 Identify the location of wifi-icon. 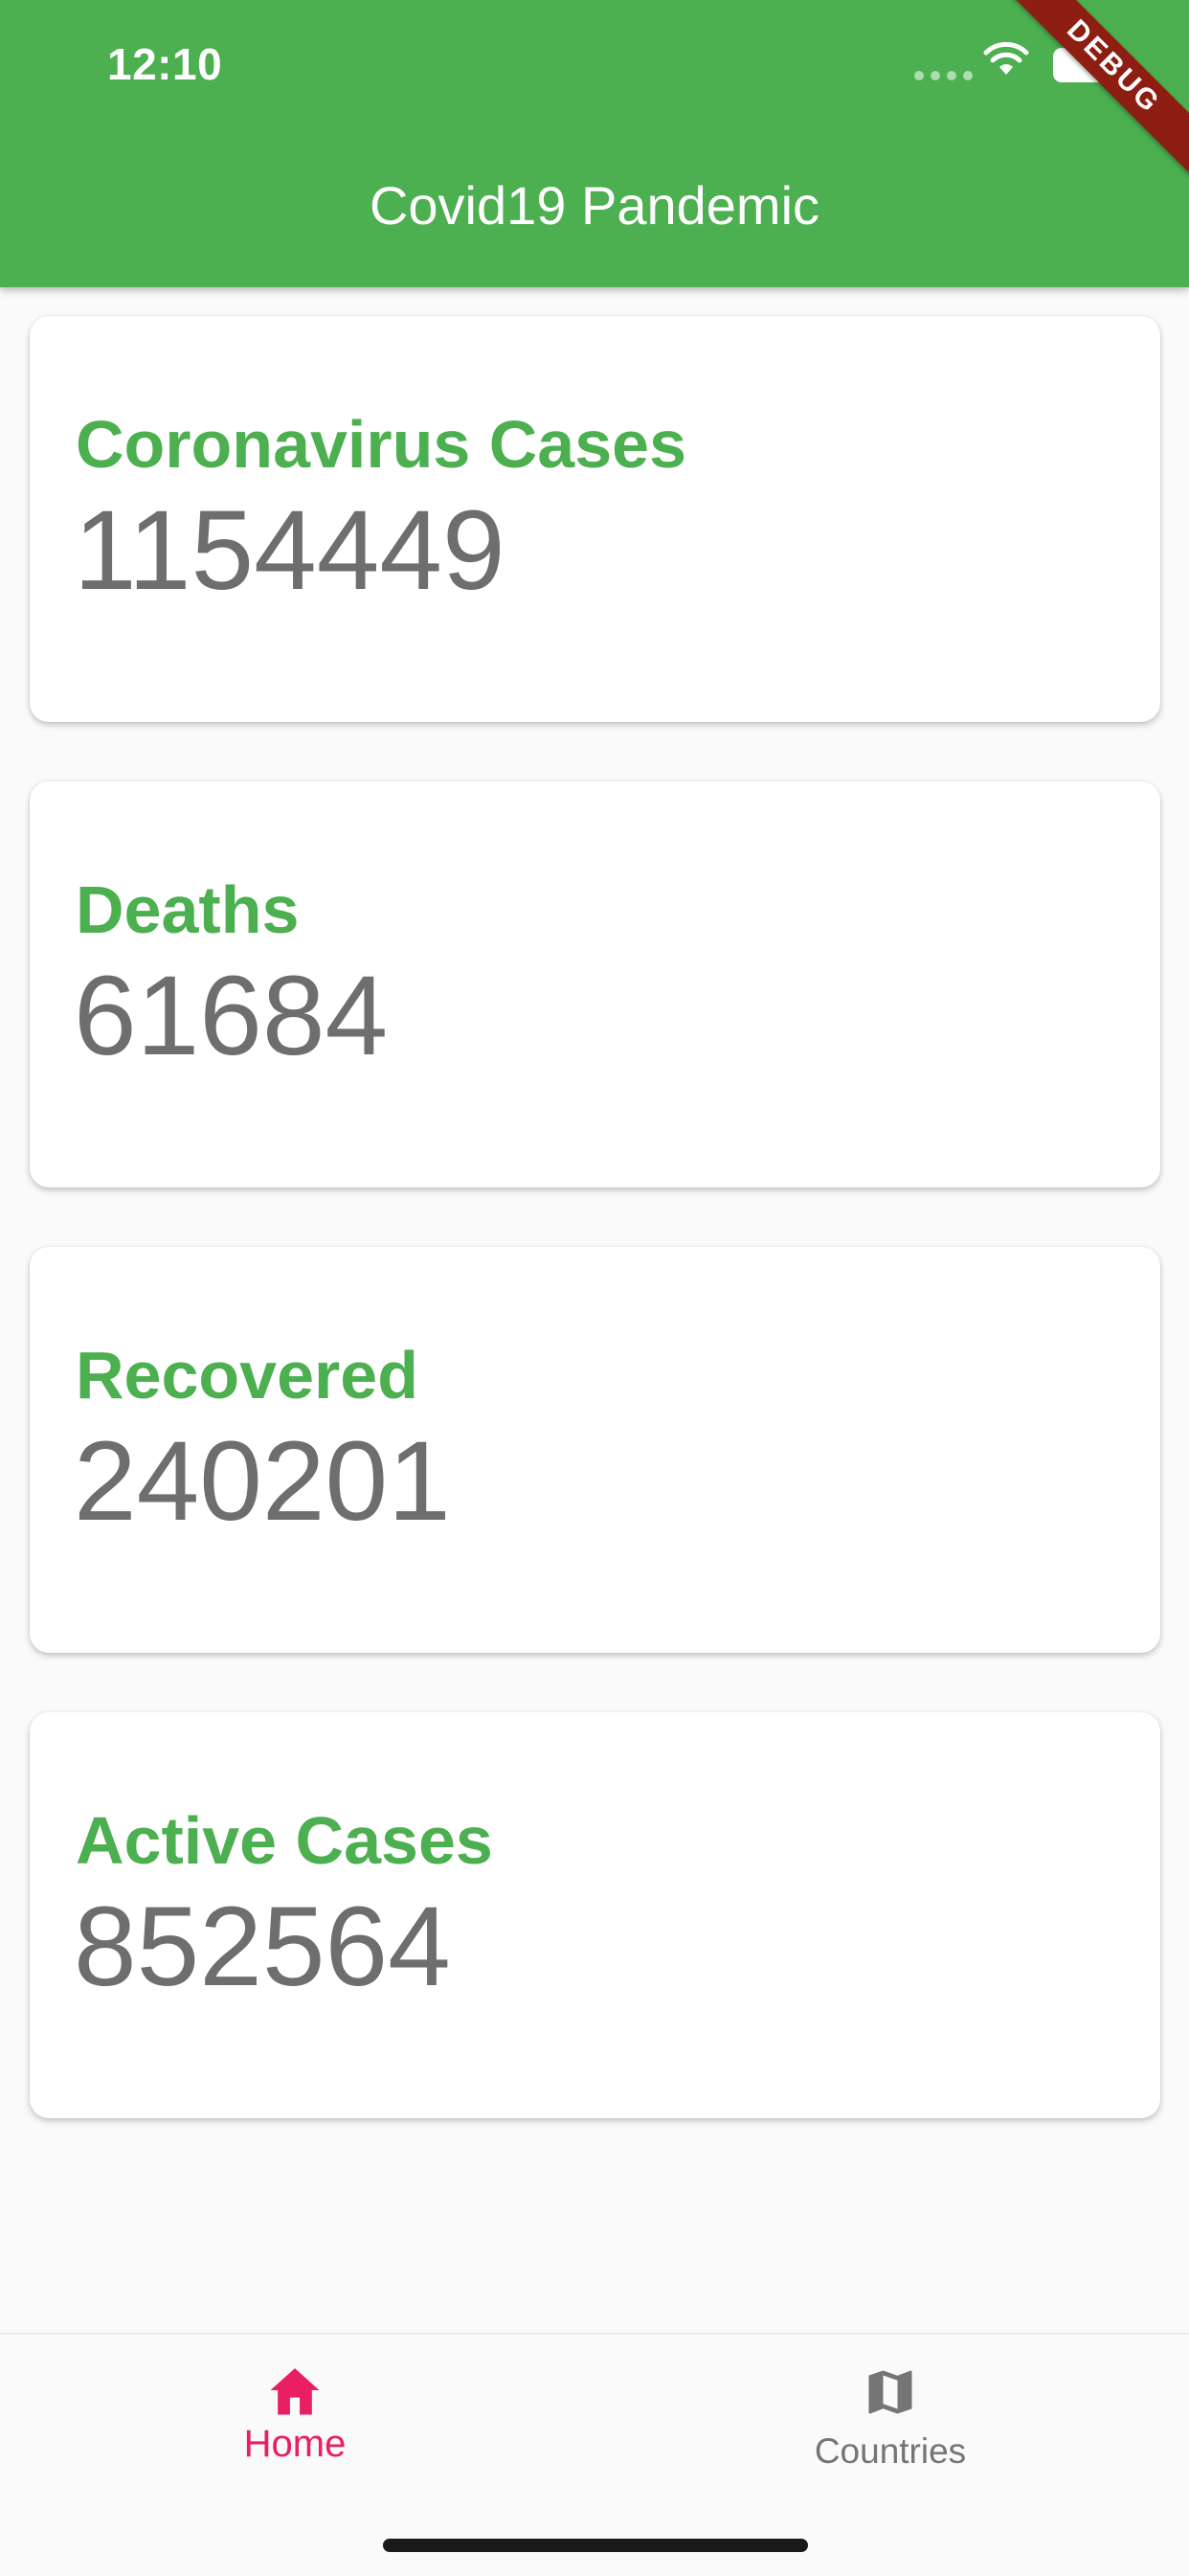
(1006, 58).